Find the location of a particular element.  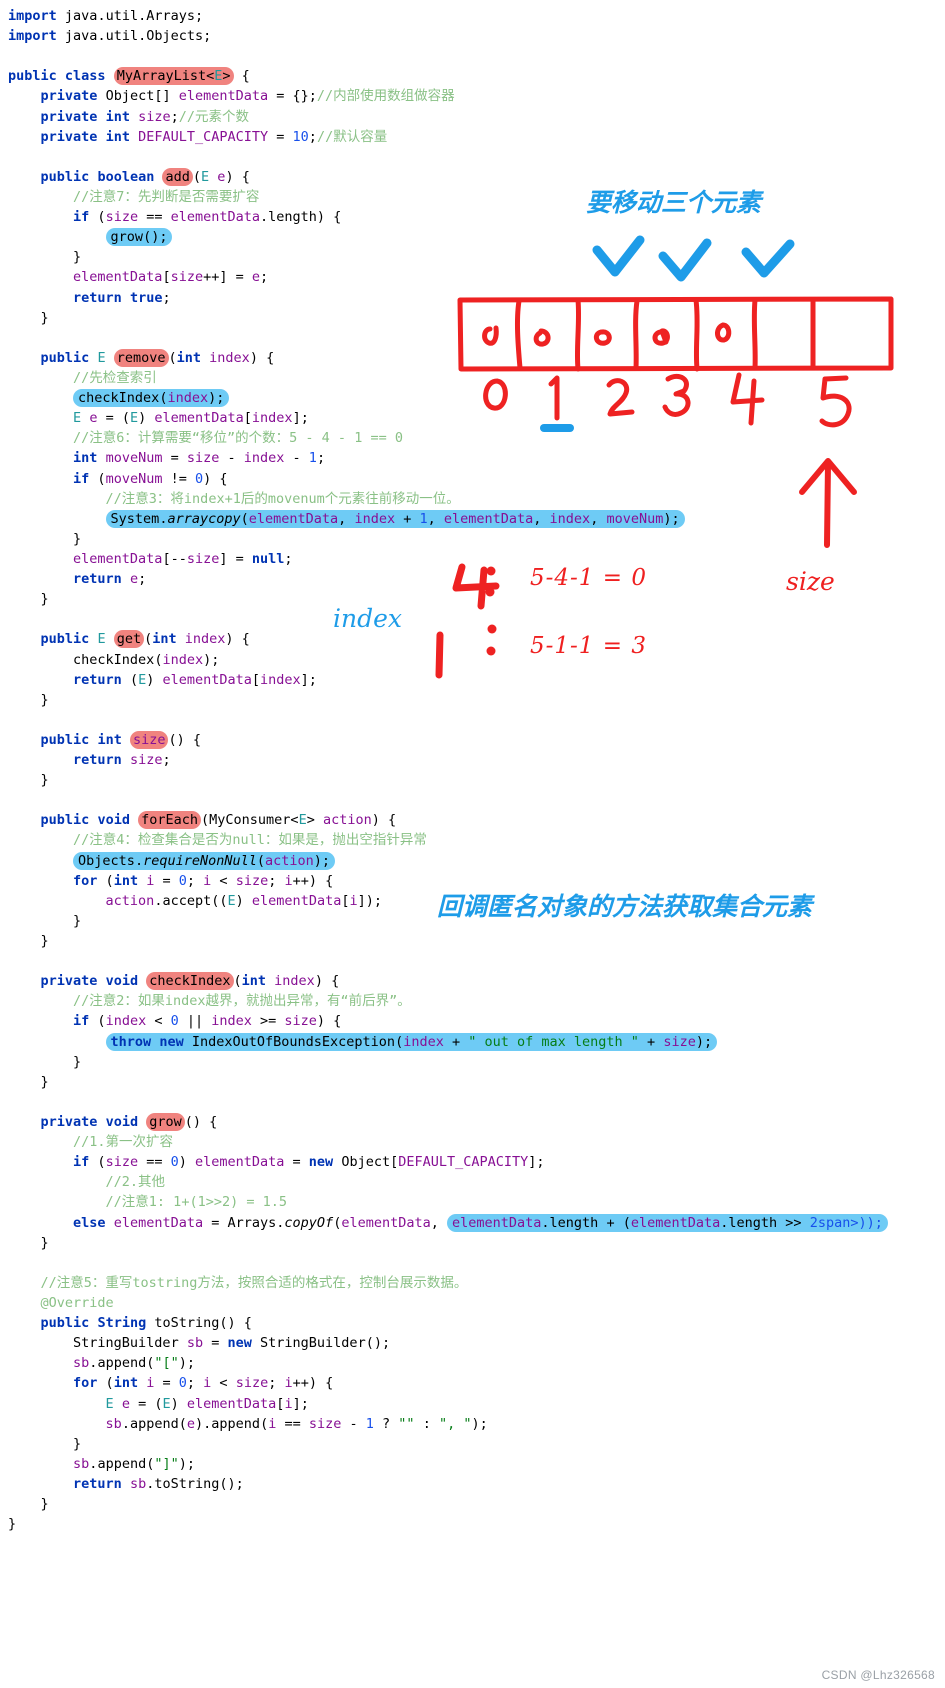

code-line: //注意7：先判断是否需要扩容 is located at coordinates (166, 196).